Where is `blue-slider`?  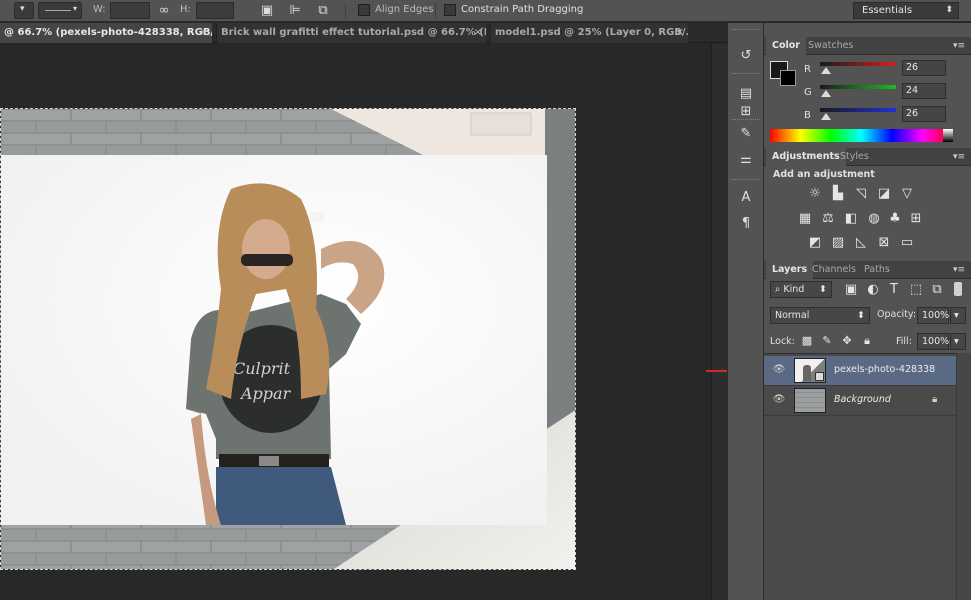 blue-slider is located at coordinates (858, 110).